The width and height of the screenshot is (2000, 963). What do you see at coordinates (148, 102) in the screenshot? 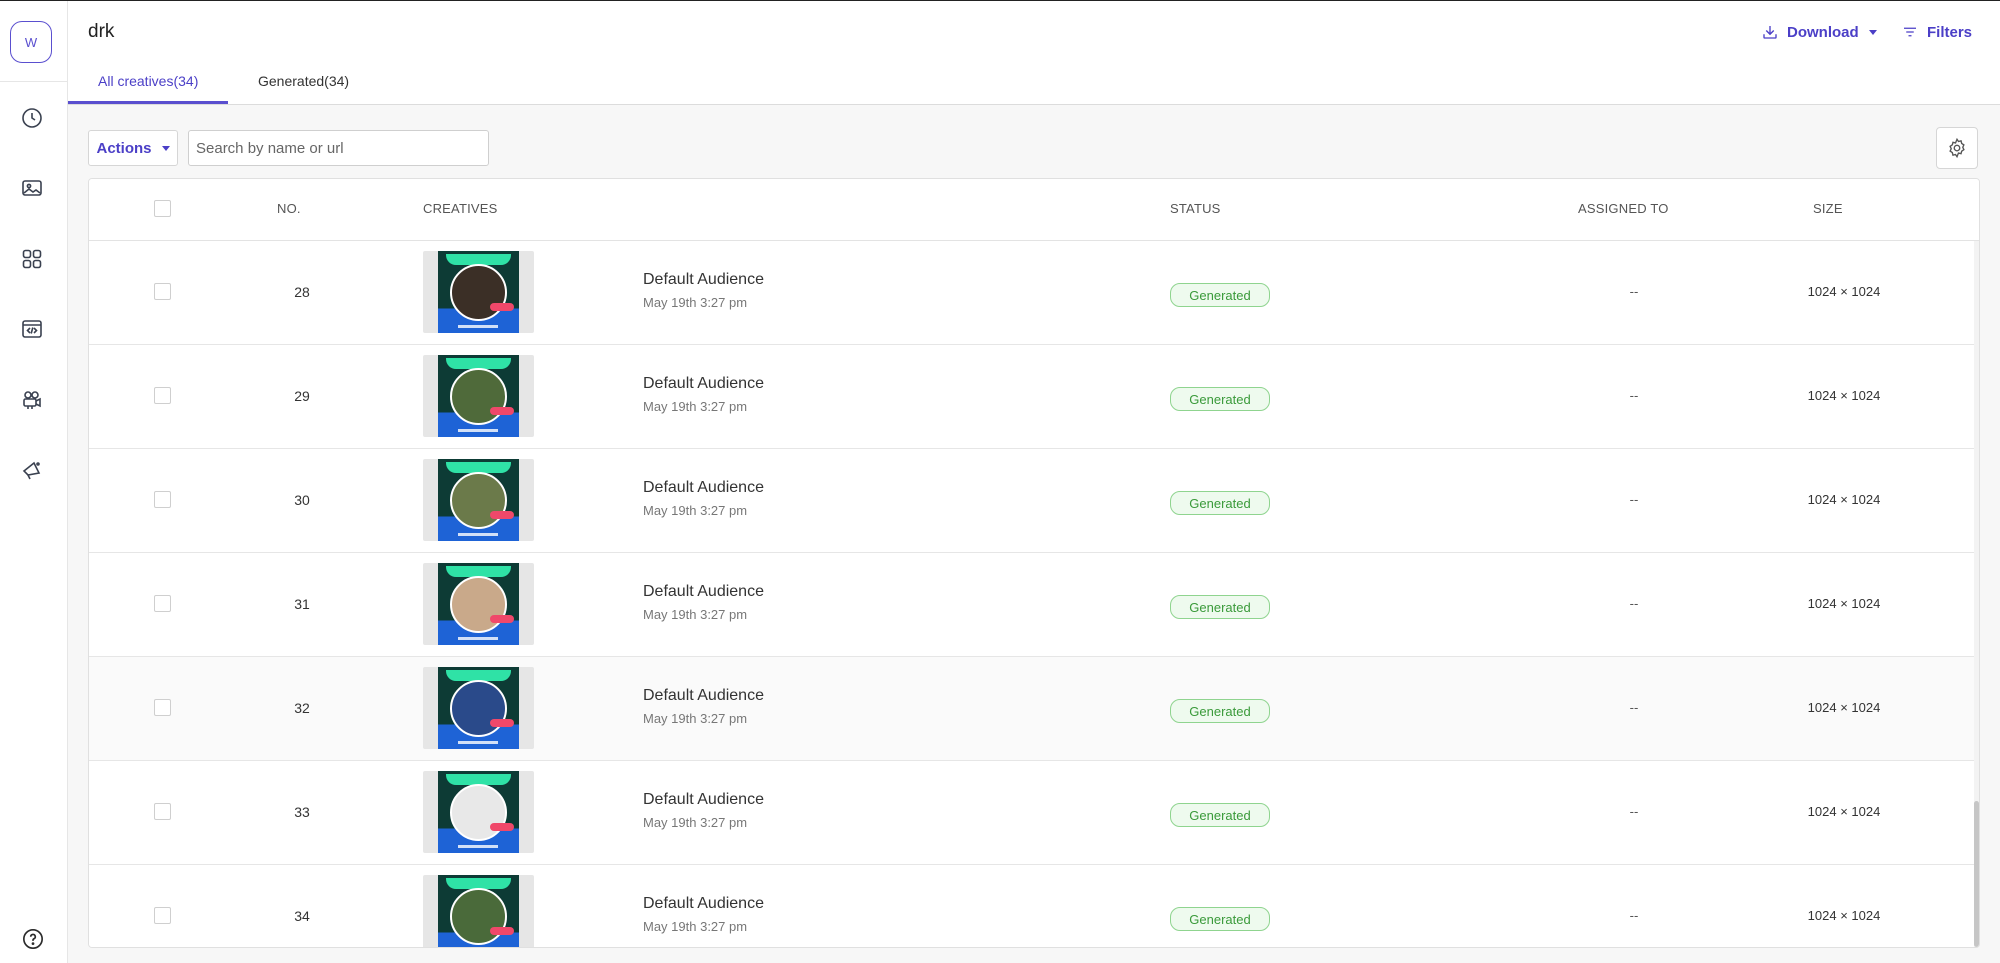
I see `active-tab-indicator` at bounding box center [148, 102].